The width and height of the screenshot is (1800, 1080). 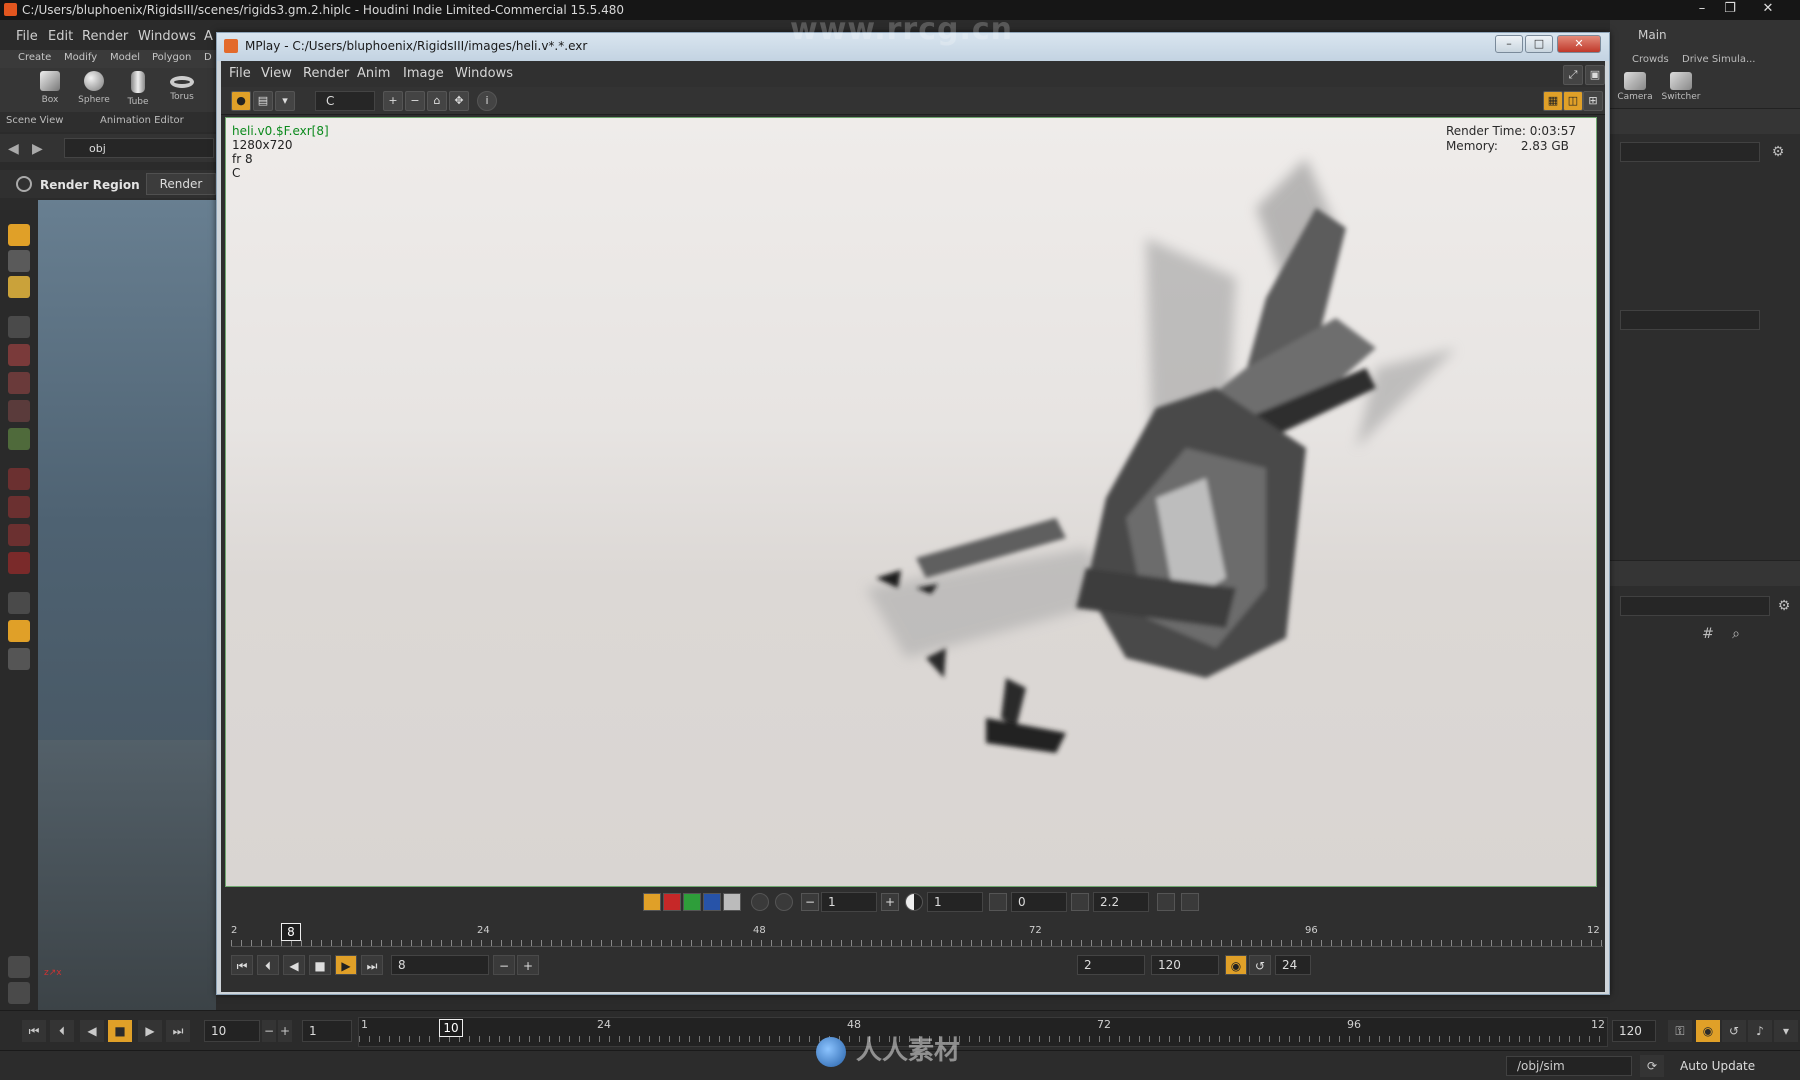 I want to click on current-frame-field: 10, so click(x=232, y=1031).